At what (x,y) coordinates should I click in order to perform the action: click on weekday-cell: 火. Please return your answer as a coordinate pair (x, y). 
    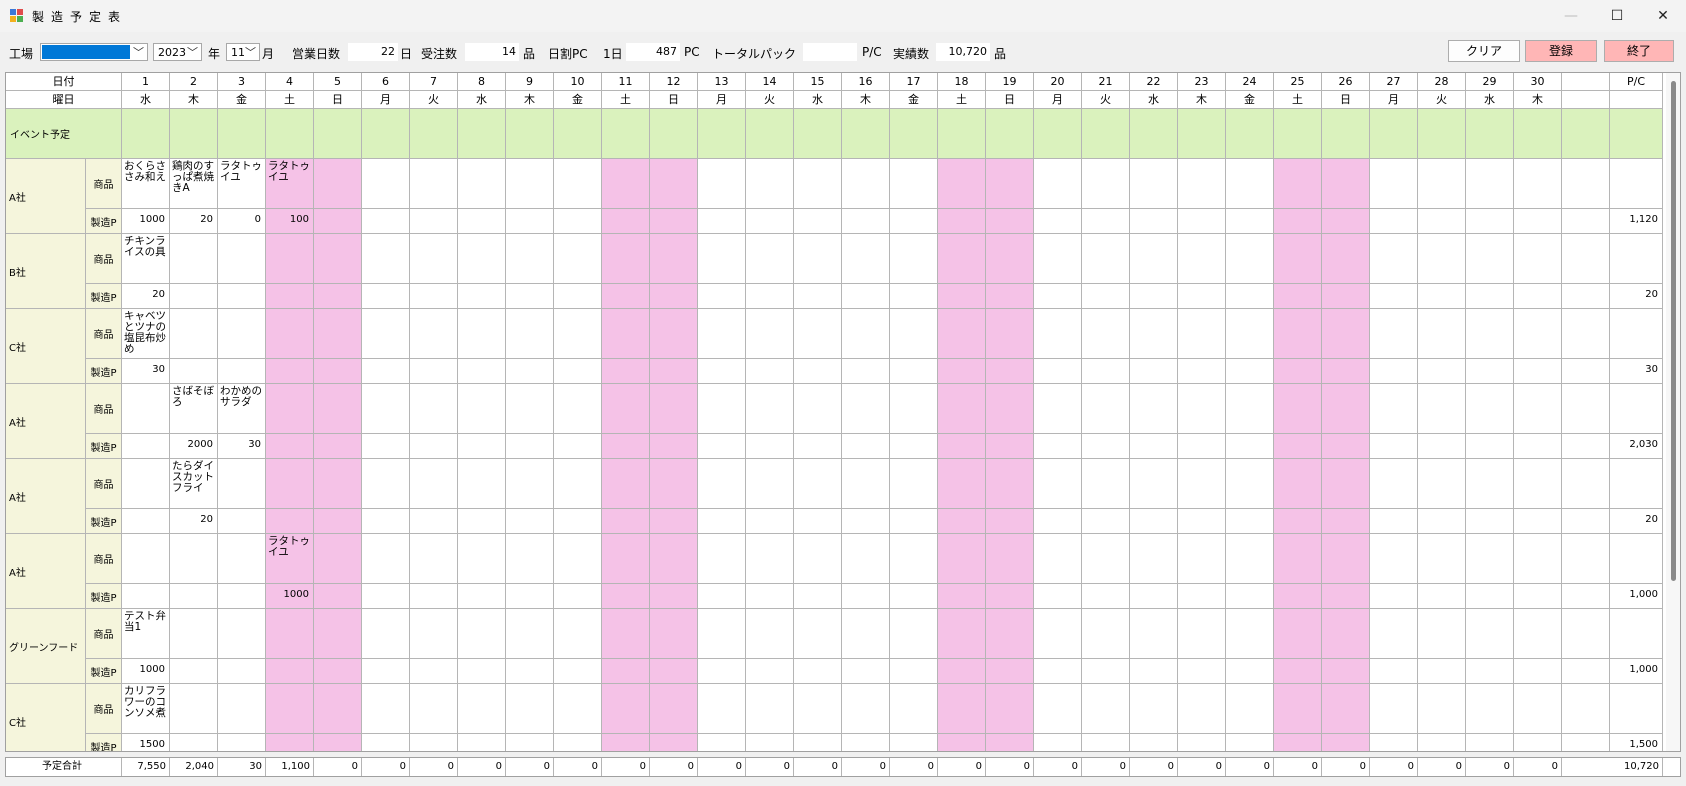
    Looking at the image, I should click on (1442, 100).